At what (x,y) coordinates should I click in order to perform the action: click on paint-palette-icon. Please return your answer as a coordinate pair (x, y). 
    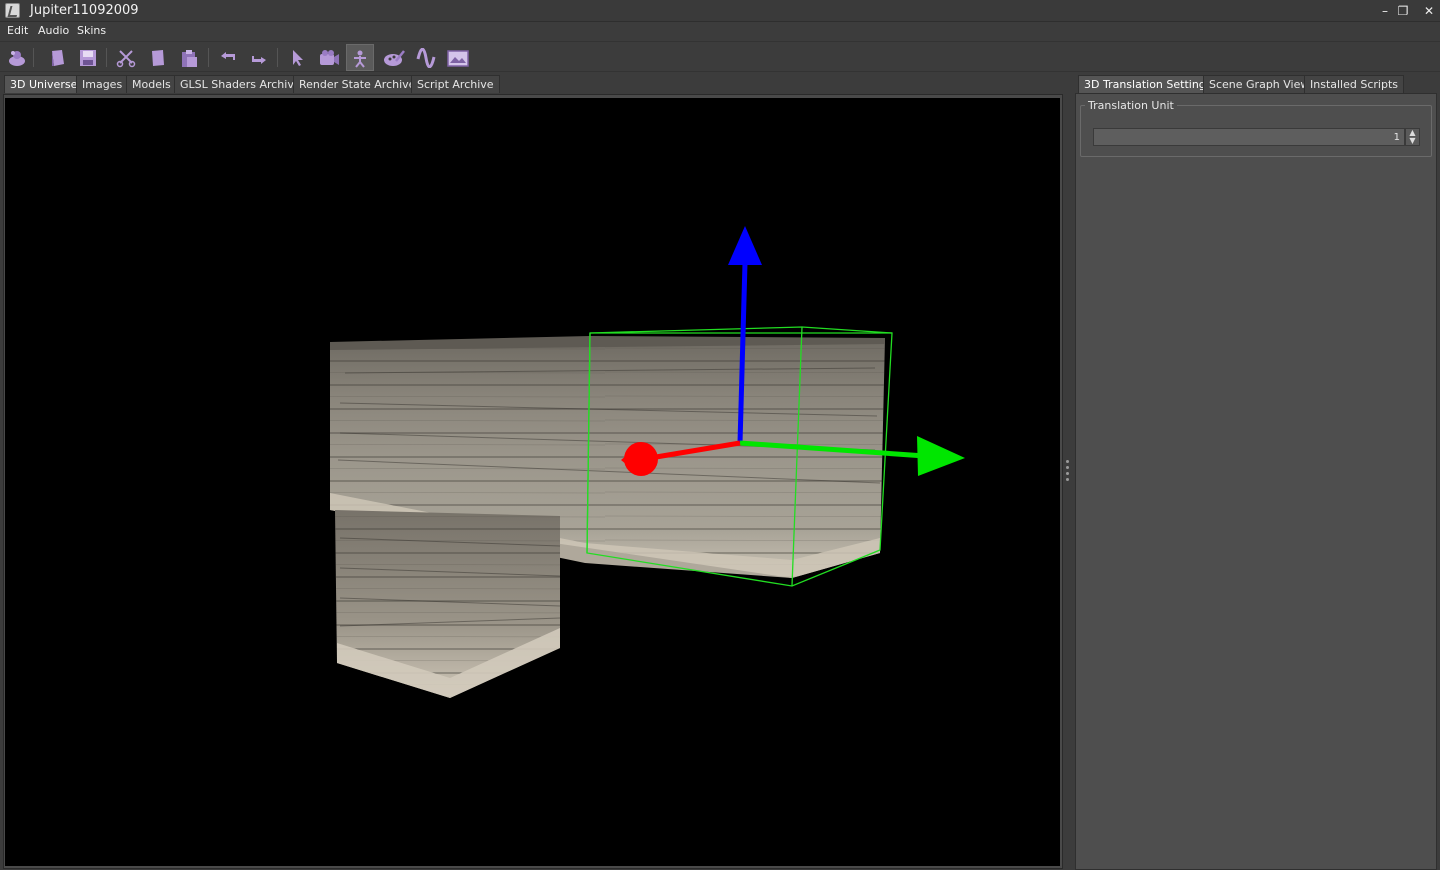
    Looking at the image, I should click on (394, 57).